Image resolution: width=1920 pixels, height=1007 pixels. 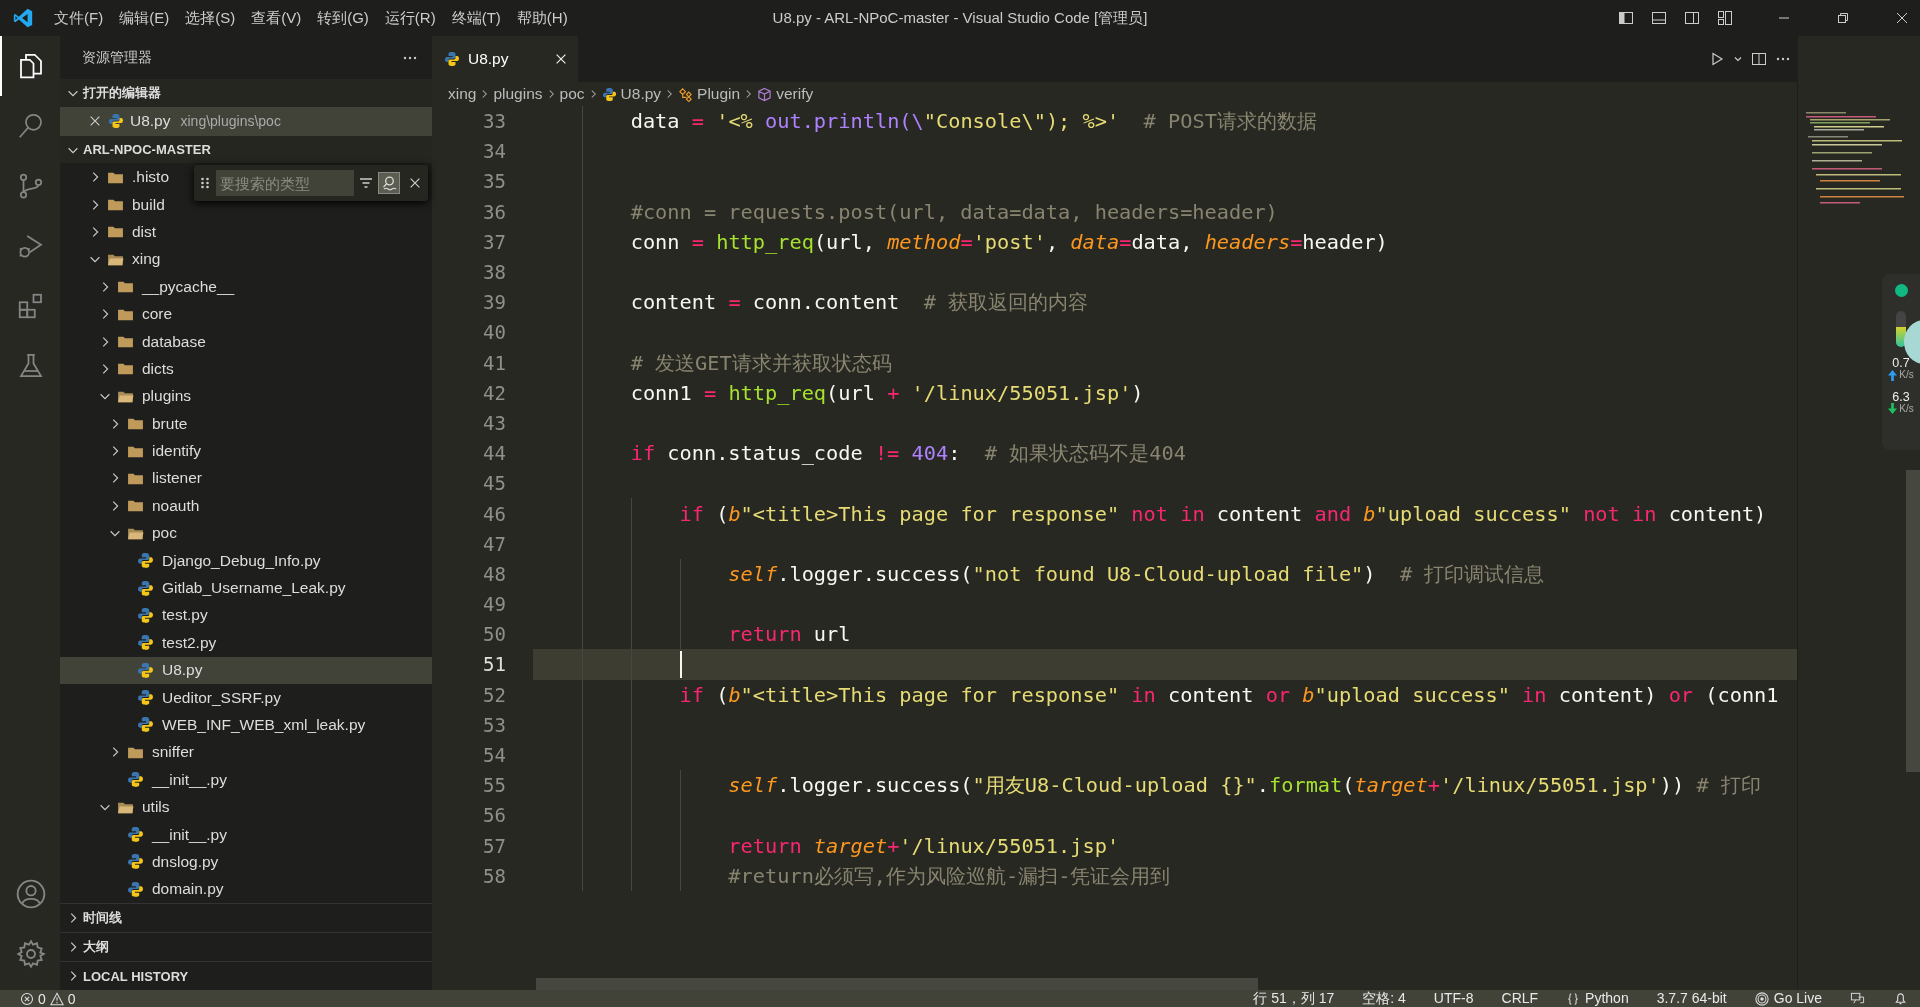 What do you see at coordinates (907, 454) in the screenshot?
I see `code-line: if conn.status_code != 404: # 如果状态码不是404` at bounding box center [907, 454].